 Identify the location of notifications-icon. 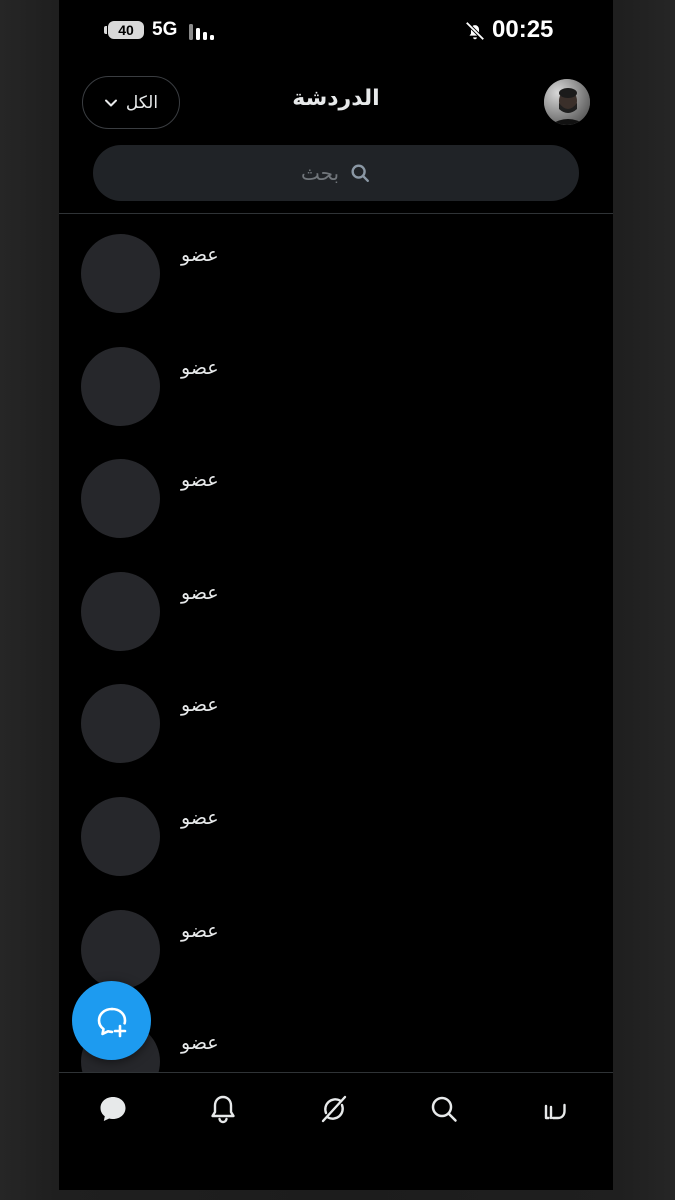
(223, 1109).